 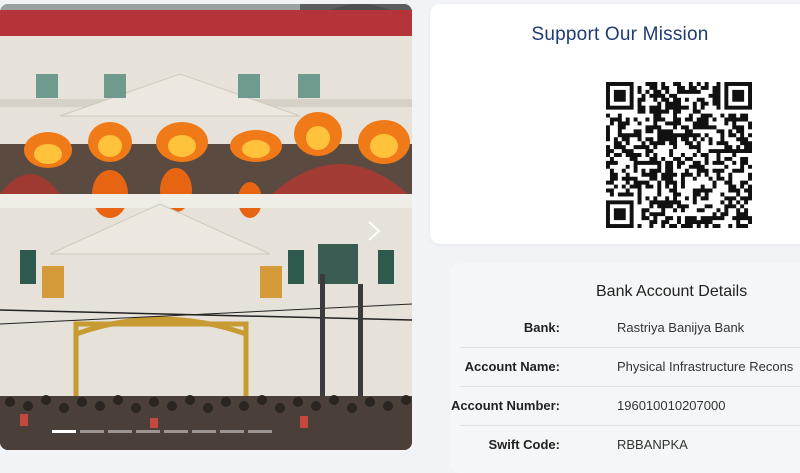 I want to click on bank-row-swift-code: Swift Code: RBBANPKA, so click(x=630, y=444).